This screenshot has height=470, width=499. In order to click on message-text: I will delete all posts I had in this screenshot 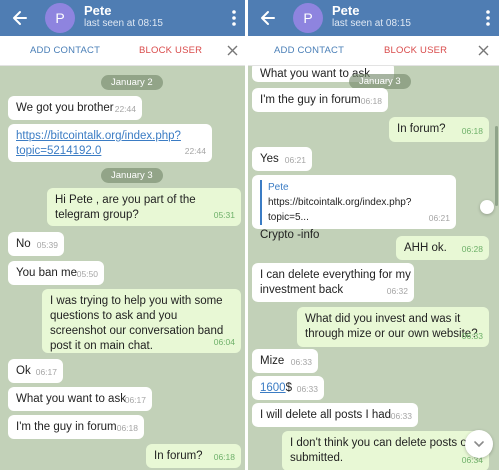, I will do `click(326, 415)`.